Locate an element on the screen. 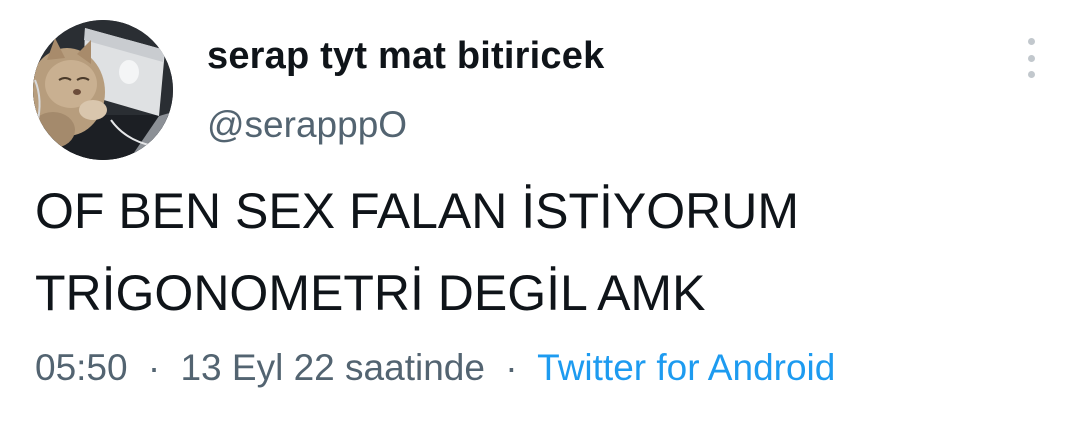  author-handle: @serapppO is located at coordinates (307, 125).